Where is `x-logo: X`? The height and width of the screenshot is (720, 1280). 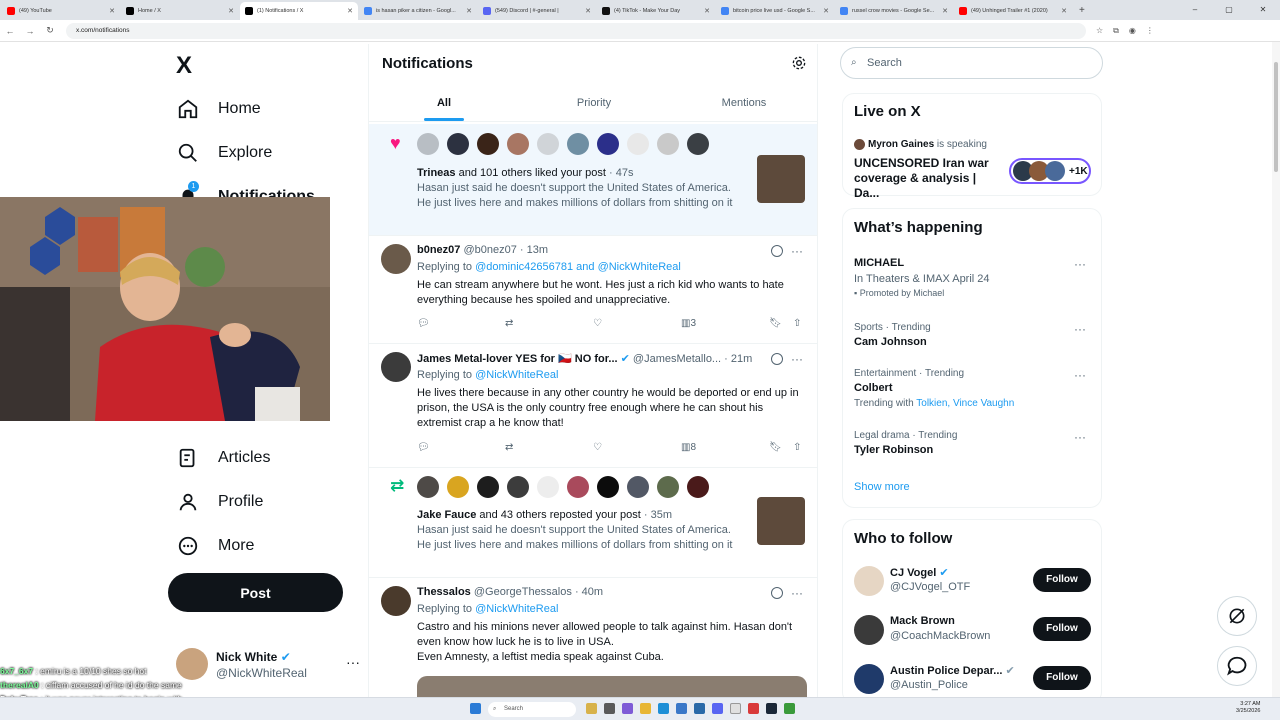
x-logo: X is located at coordinates (184, 66).